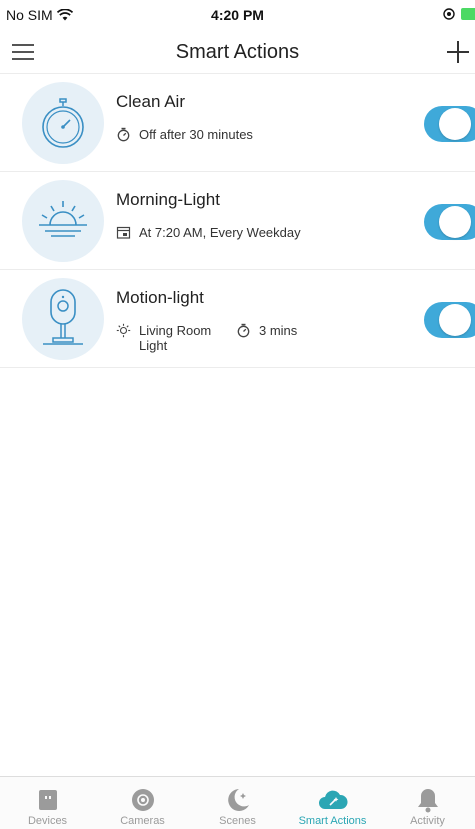  Describe the element at coordinates (449, 14) in the screenshot. I see `location-lock-icon` at that location.